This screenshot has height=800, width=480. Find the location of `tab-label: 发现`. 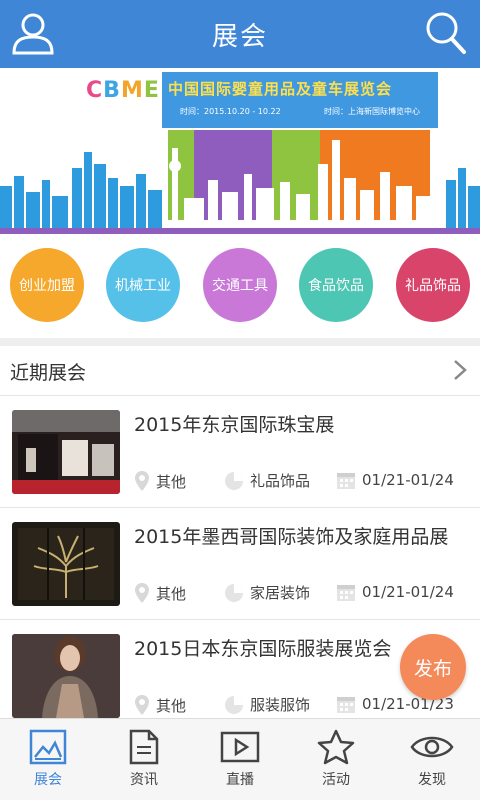

tab-label: 发现 is located at coordinates (432, 780).